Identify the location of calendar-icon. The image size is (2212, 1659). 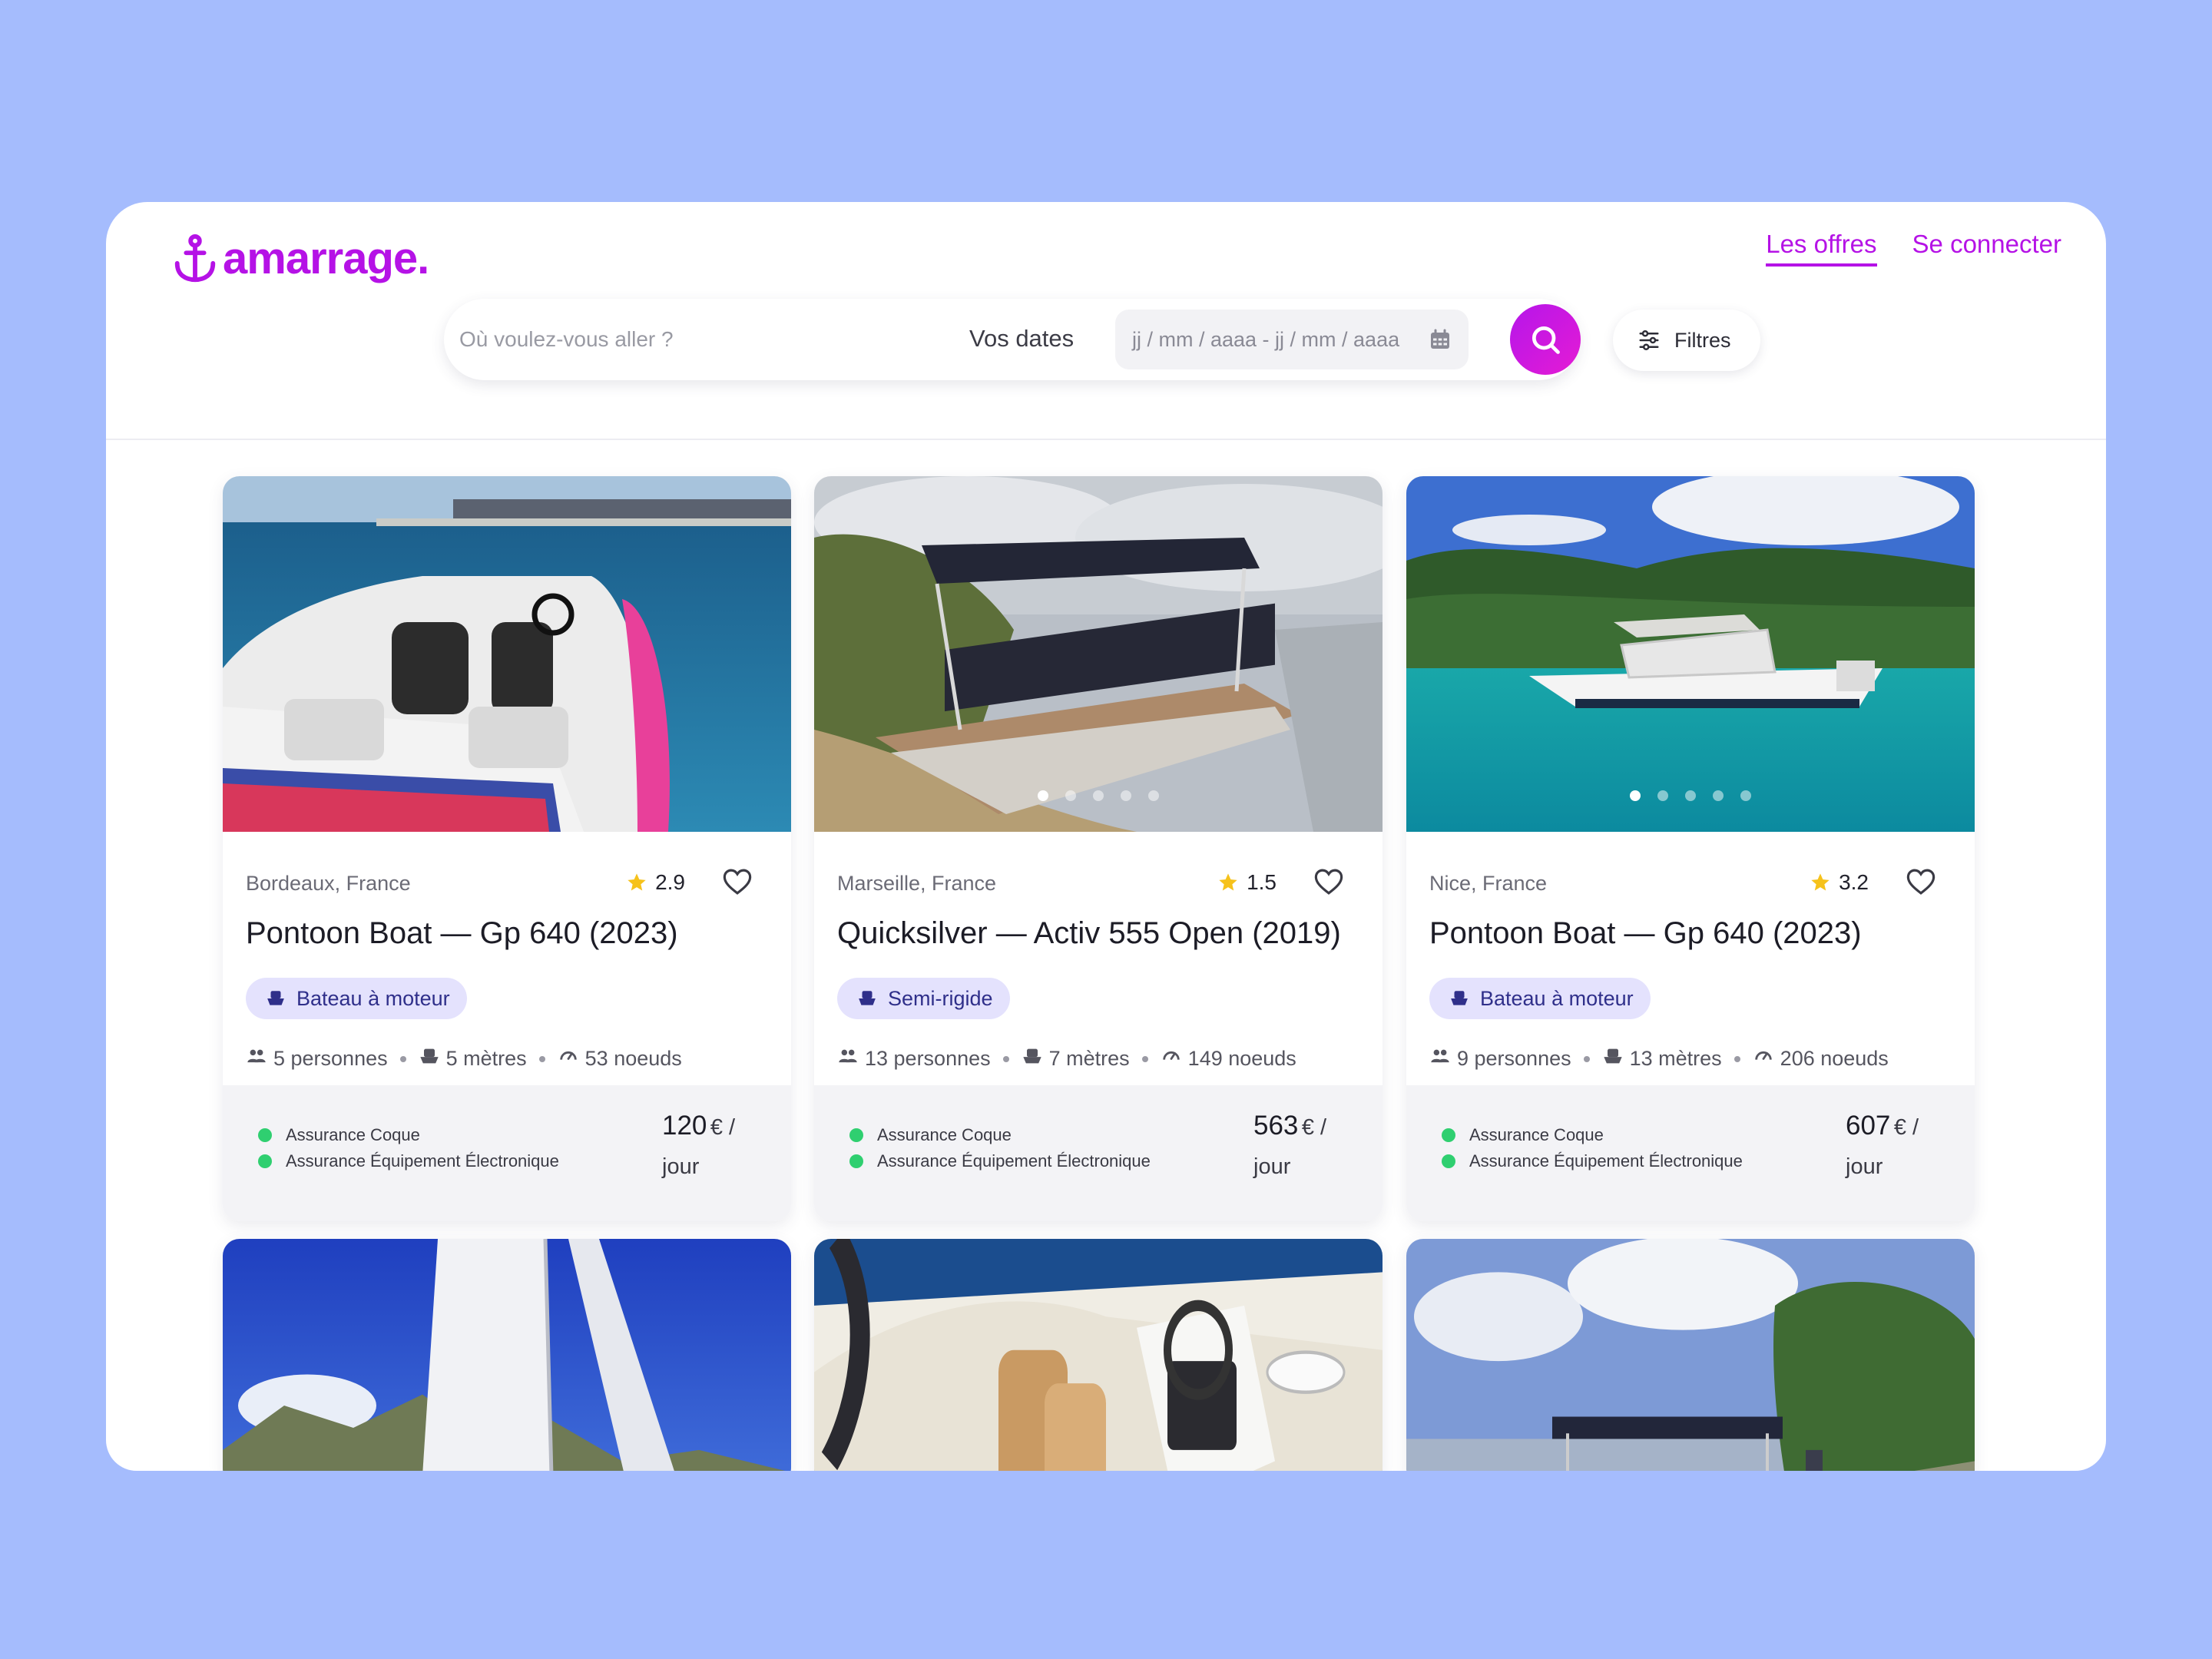
(1440, 340).